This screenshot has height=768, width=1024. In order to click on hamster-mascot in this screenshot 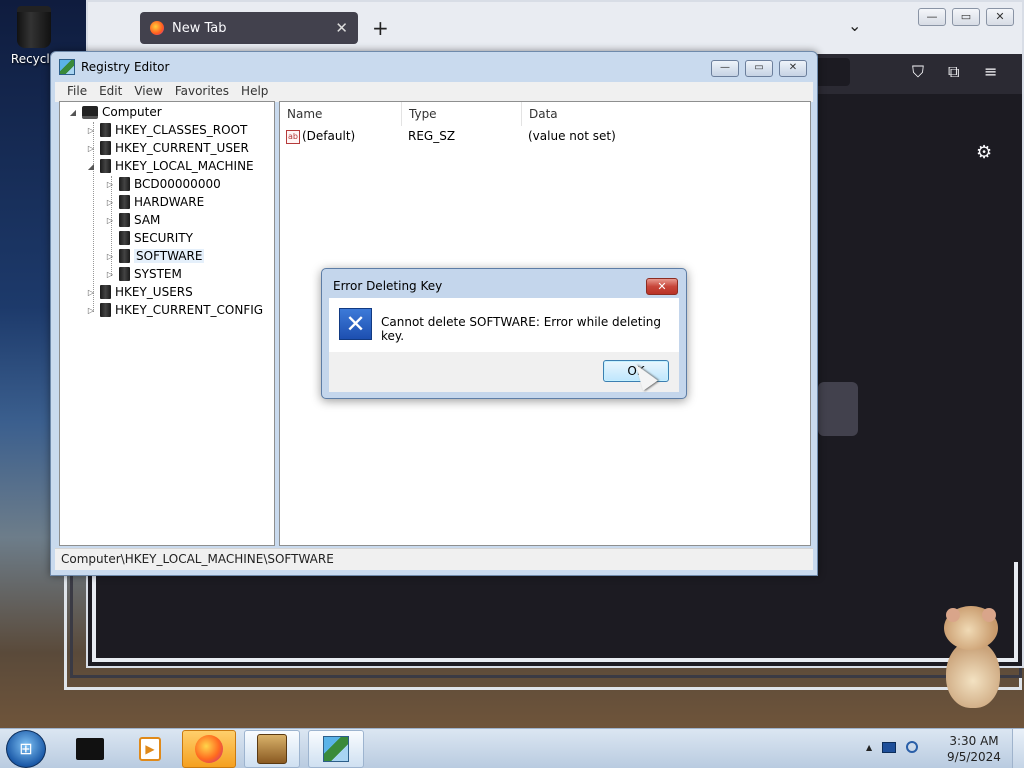, I will do `click(973, 658)`.